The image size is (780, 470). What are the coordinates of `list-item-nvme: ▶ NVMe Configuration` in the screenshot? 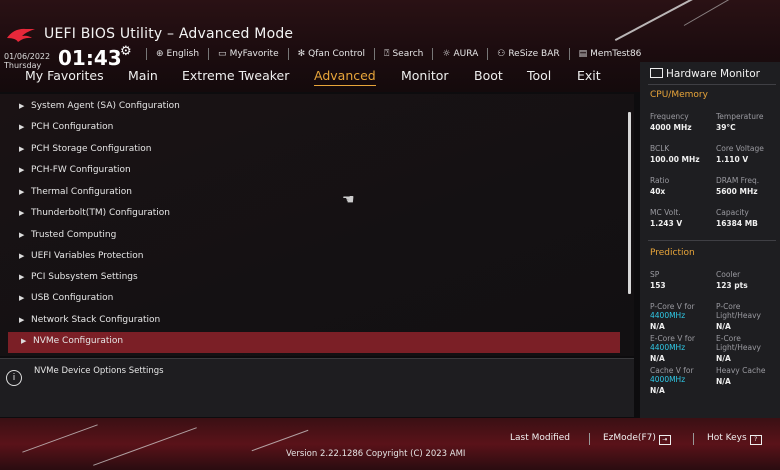 It's located at (314, 342).